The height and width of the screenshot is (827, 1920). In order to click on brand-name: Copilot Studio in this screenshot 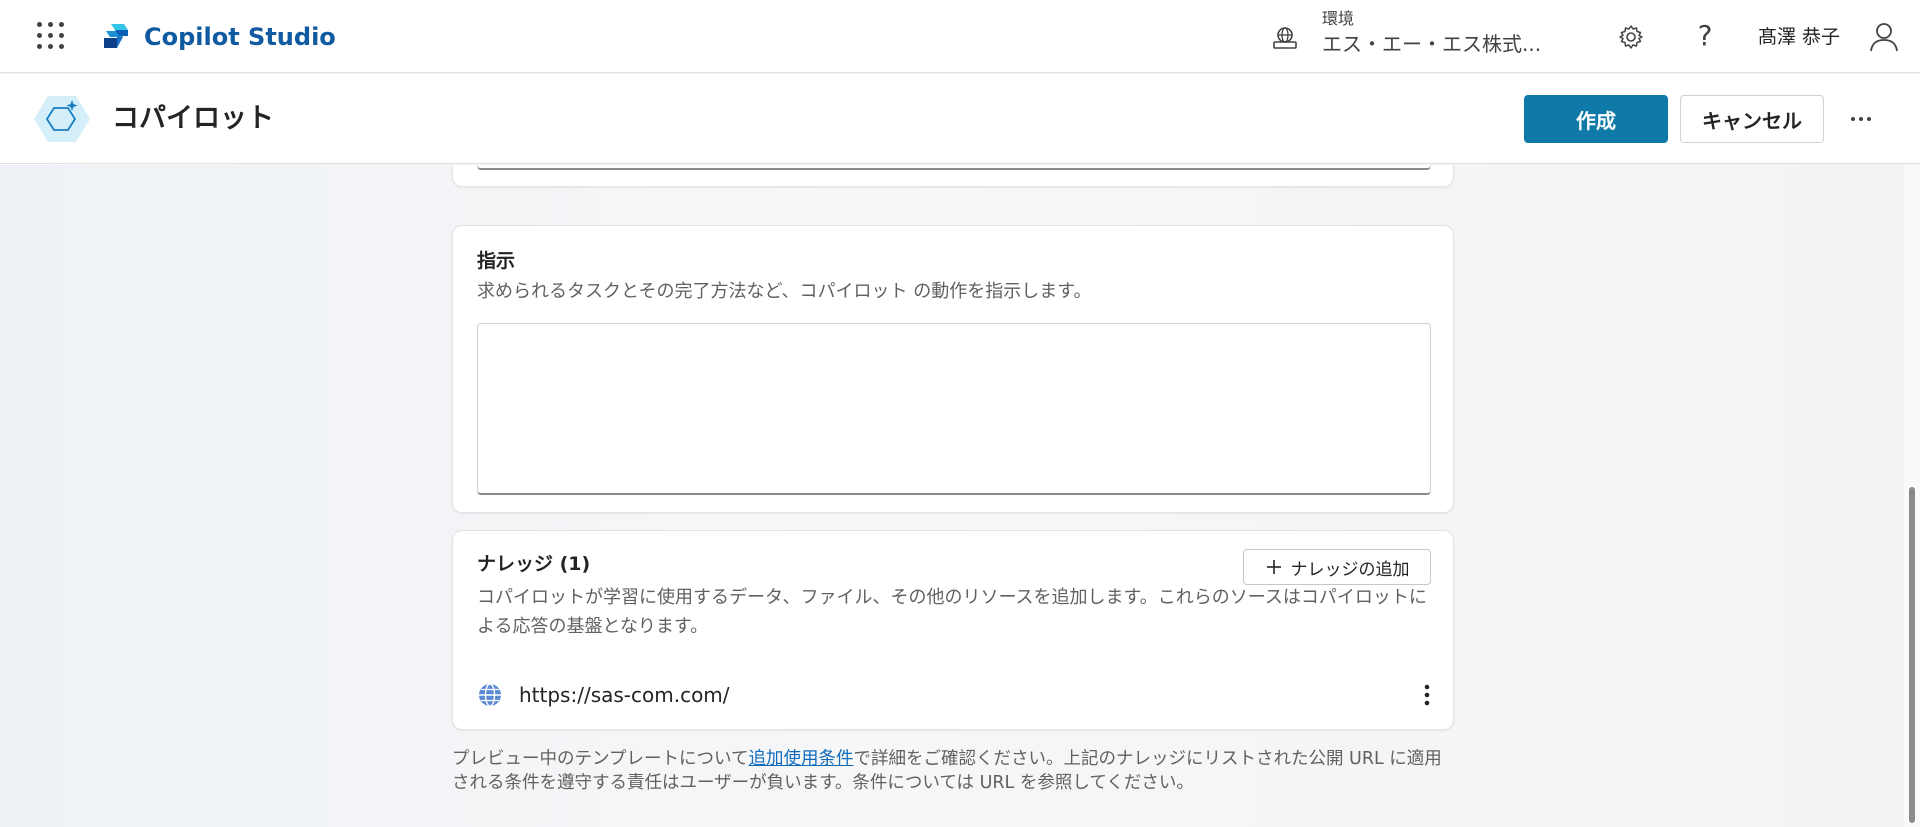, I will do `click(240, 37)`.